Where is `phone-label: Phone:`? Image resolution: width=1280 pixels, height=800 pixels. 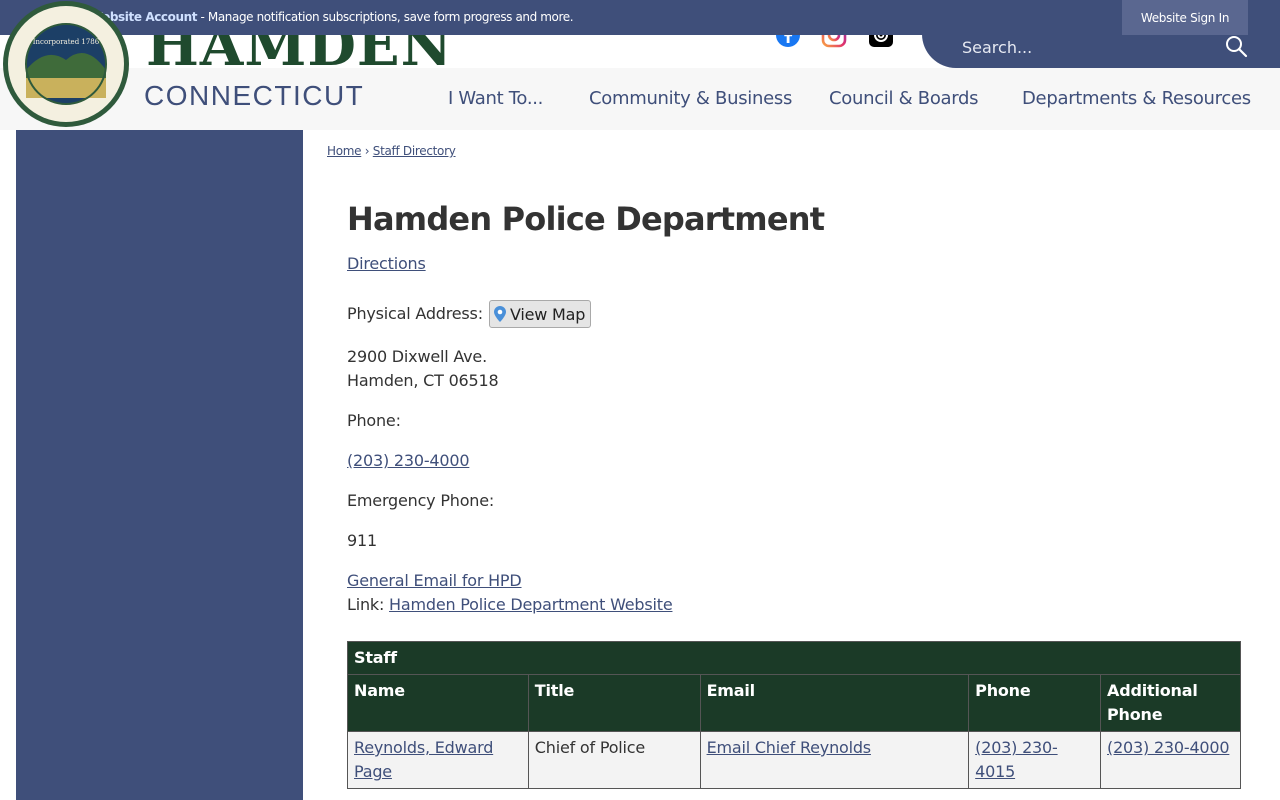
phone-label: Phone: is located at coordinates (374, 420).